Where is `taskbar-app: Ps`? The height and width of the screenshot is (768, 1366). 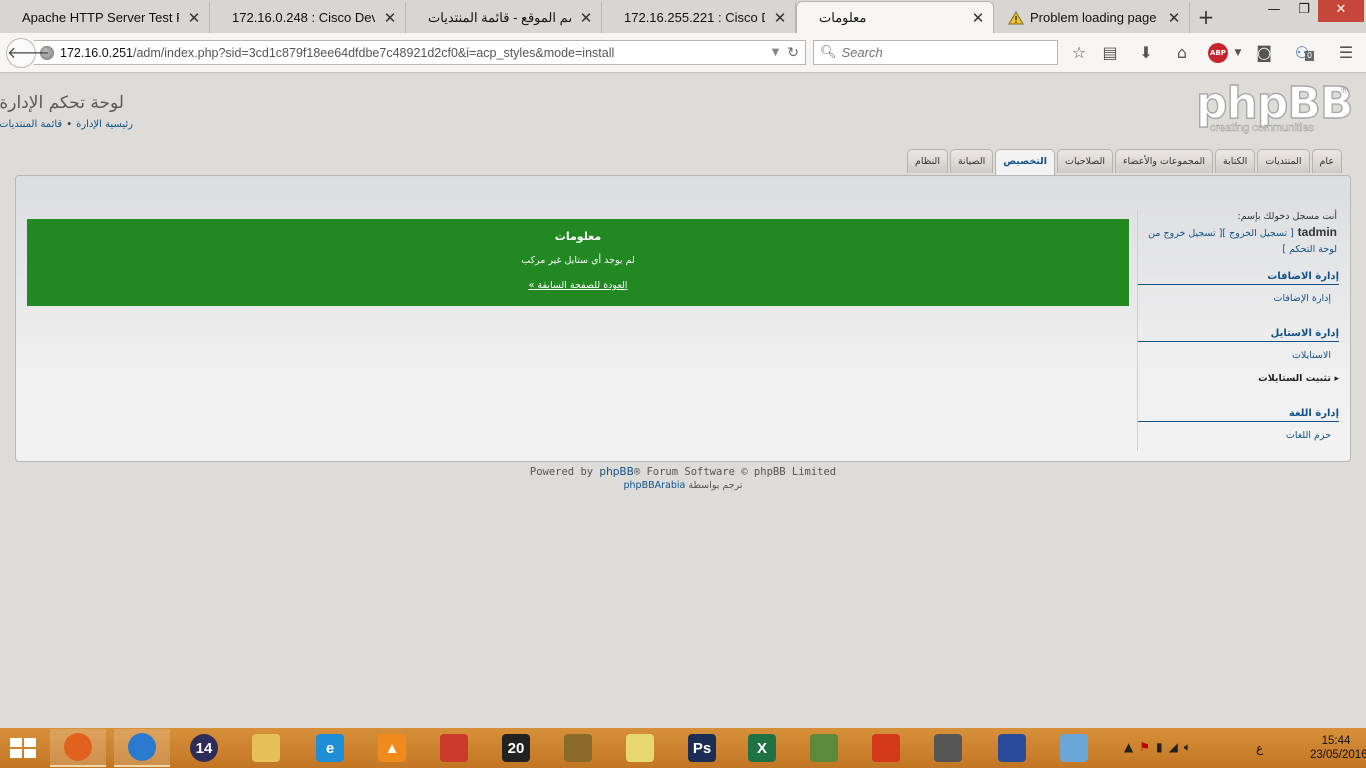 taskbar-app: Ps is located at coordinates (702, 748).